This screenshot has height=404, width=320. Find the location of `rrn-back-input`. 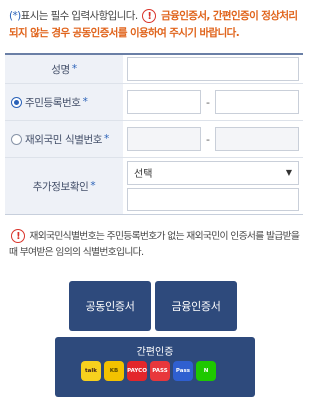

rrn-back-input is located at coordinates (257, 102).